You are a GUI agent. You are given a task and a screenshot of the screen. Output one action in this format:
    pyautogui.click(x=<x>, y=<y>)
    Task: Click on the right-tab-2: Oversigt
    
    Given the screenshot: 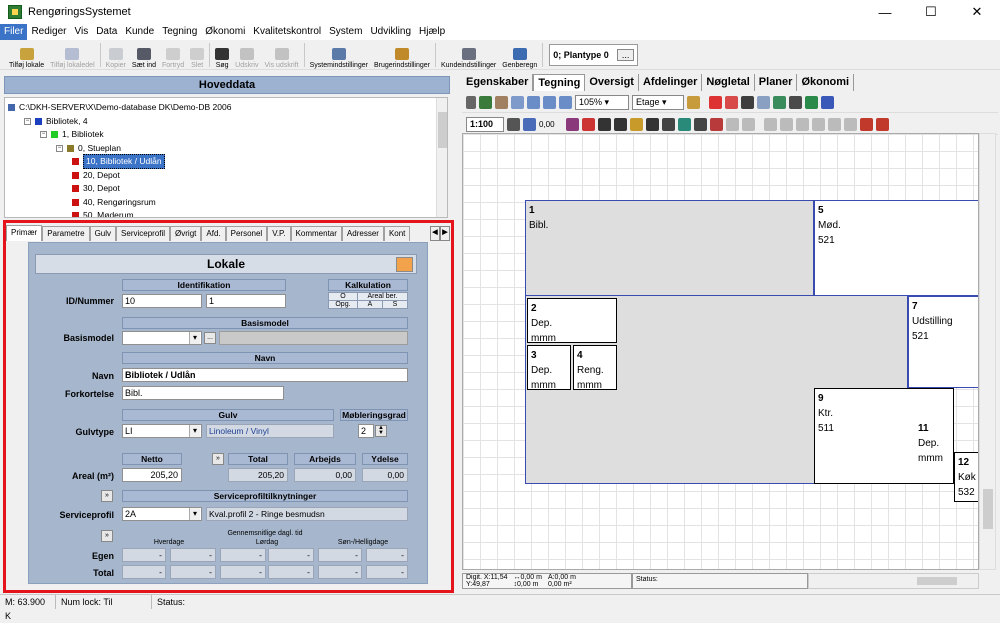 What is the action you would take?
    pyautogui.click(x=612, y=82)
    